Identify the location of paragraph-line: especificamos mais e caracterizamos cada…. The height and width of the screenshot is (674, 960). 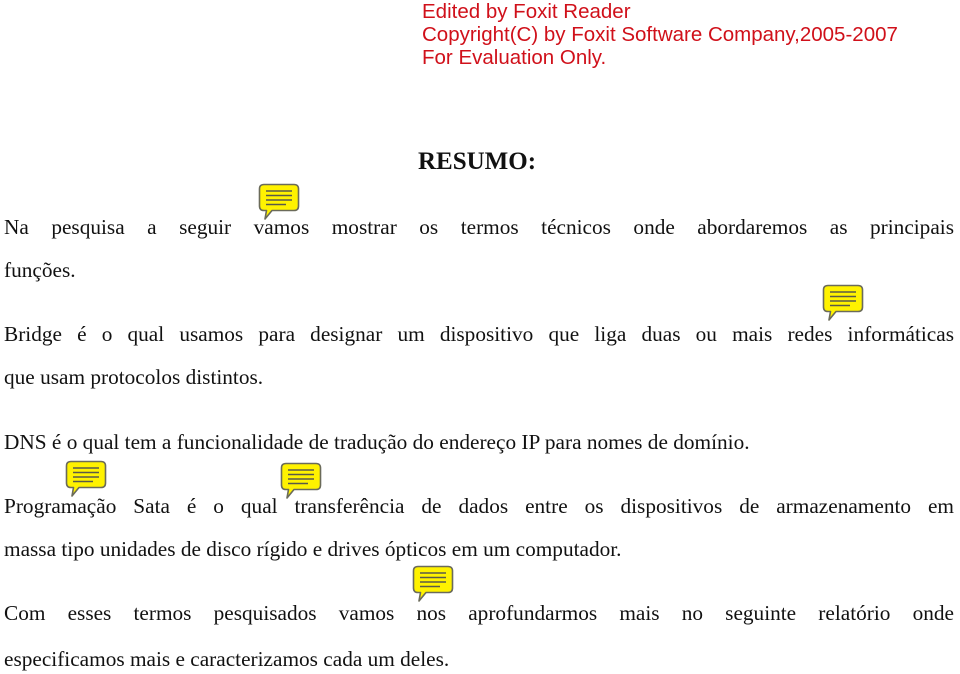
(227, 659).